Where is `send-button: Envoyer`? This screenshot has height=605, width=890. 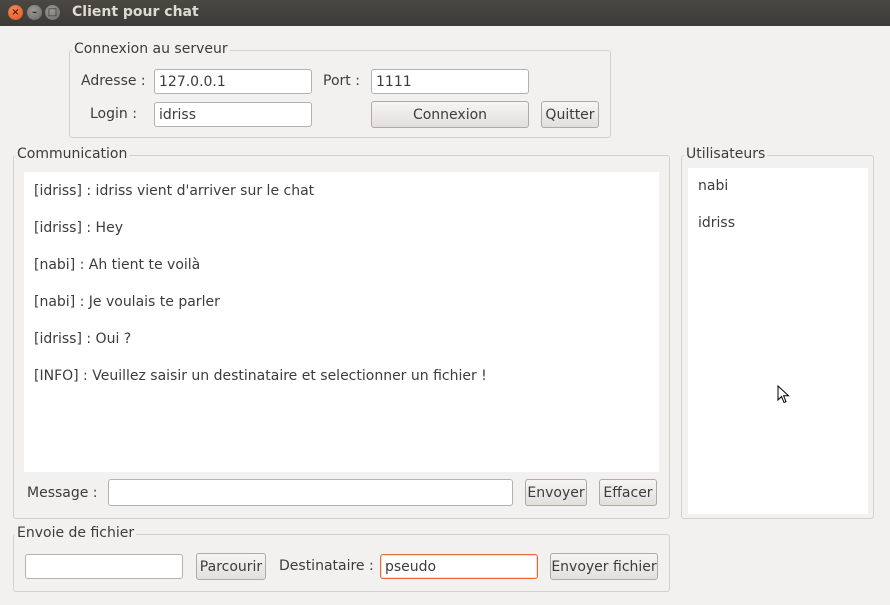 send-button: Envoyer is located at coordinates (556, 492).